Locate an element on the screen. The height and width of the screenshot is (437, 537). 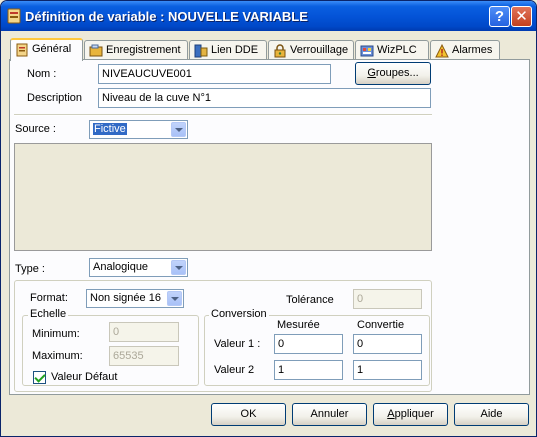
tolerance-label: Tolérance is located at coordinates (310, 300).